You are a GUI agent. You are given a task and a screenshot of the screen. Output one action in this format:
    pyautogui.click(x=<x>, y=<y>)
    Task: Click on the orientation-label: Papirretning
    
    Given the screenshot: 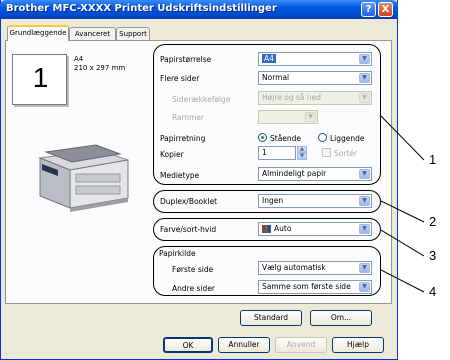 What is the action you would take?
    pyautogui.click(x=183, y=138)
    